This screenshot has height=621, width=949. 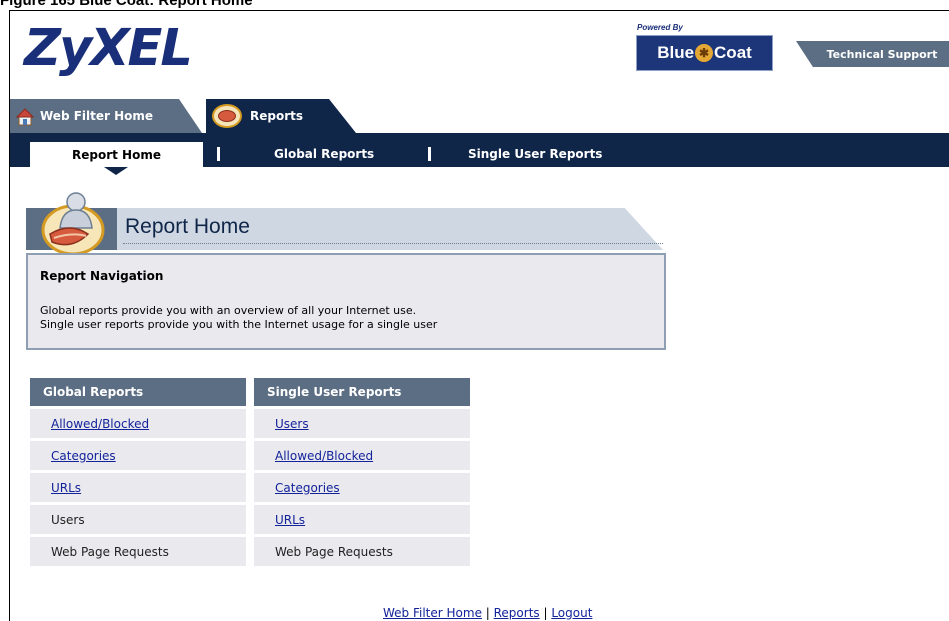 I want to click on footer-logout-link: Logout, so click(x=571, y=613).